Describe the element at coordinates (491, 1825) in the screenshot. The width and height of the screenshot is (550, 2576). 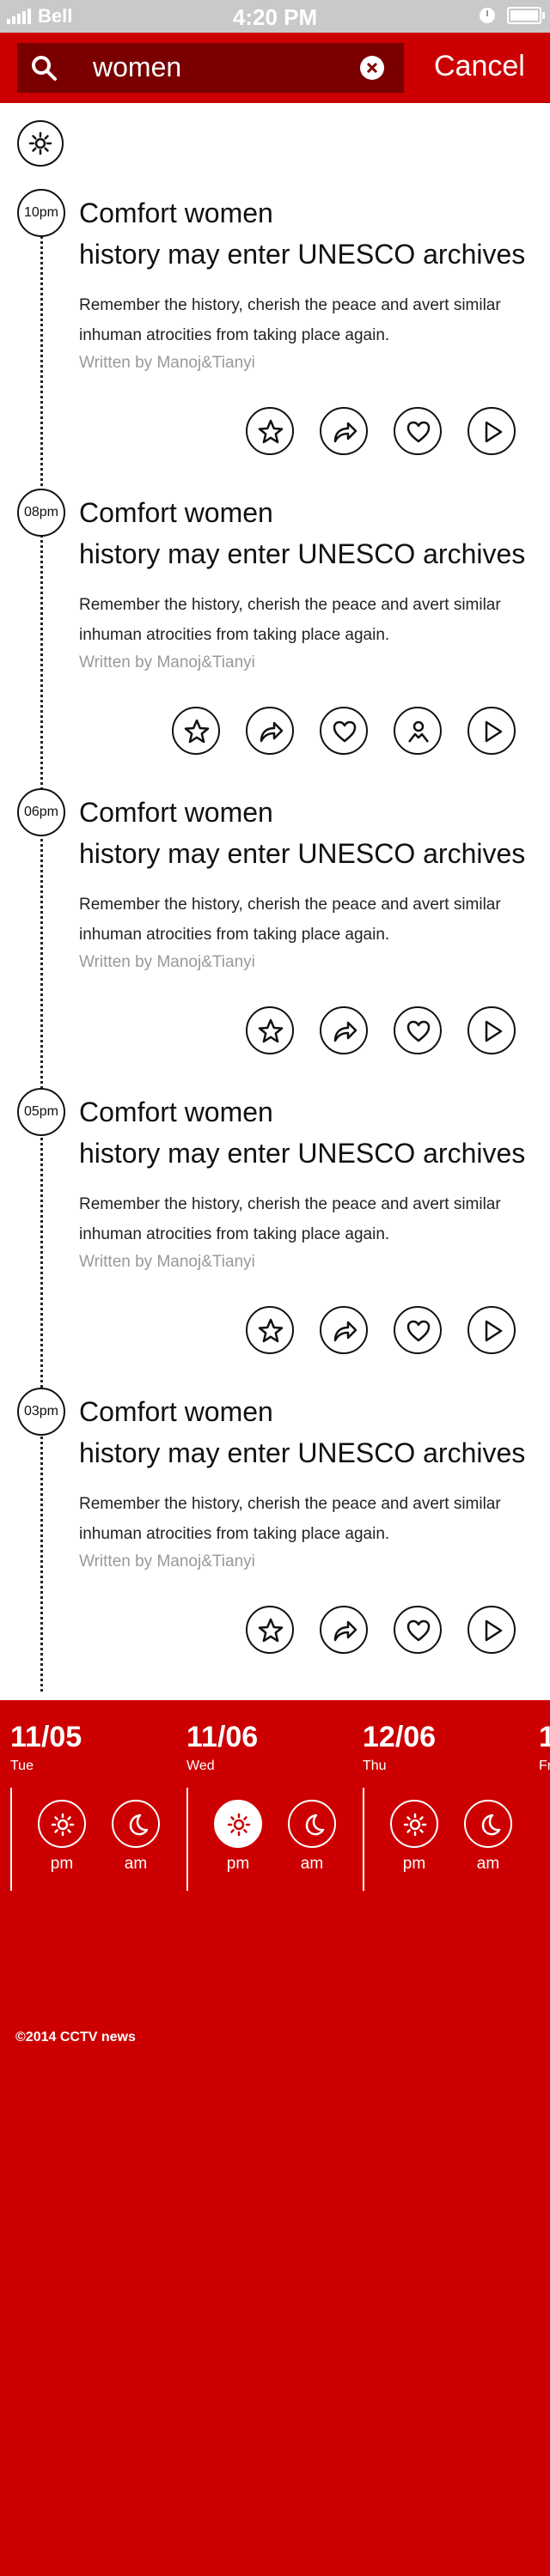
I see `moon-icon` at that location.